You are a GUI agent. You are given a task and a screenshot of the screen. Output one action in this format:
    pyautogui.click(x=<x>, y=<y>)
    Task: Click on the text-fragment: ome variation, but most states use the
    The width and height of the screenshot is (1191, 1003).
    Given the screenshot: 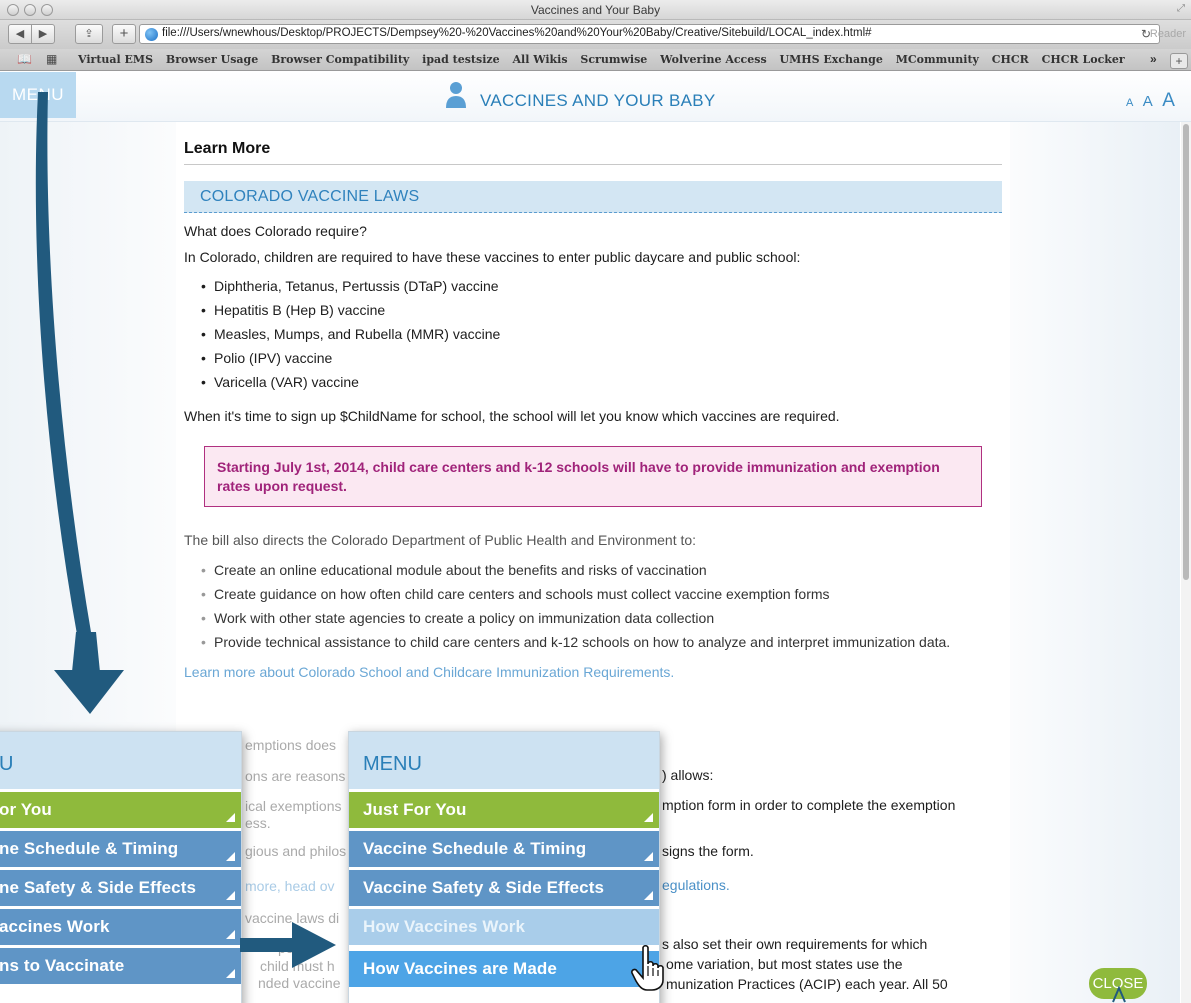 What is the action you would take?
    pyautogui.click(x=784, y=964)
    